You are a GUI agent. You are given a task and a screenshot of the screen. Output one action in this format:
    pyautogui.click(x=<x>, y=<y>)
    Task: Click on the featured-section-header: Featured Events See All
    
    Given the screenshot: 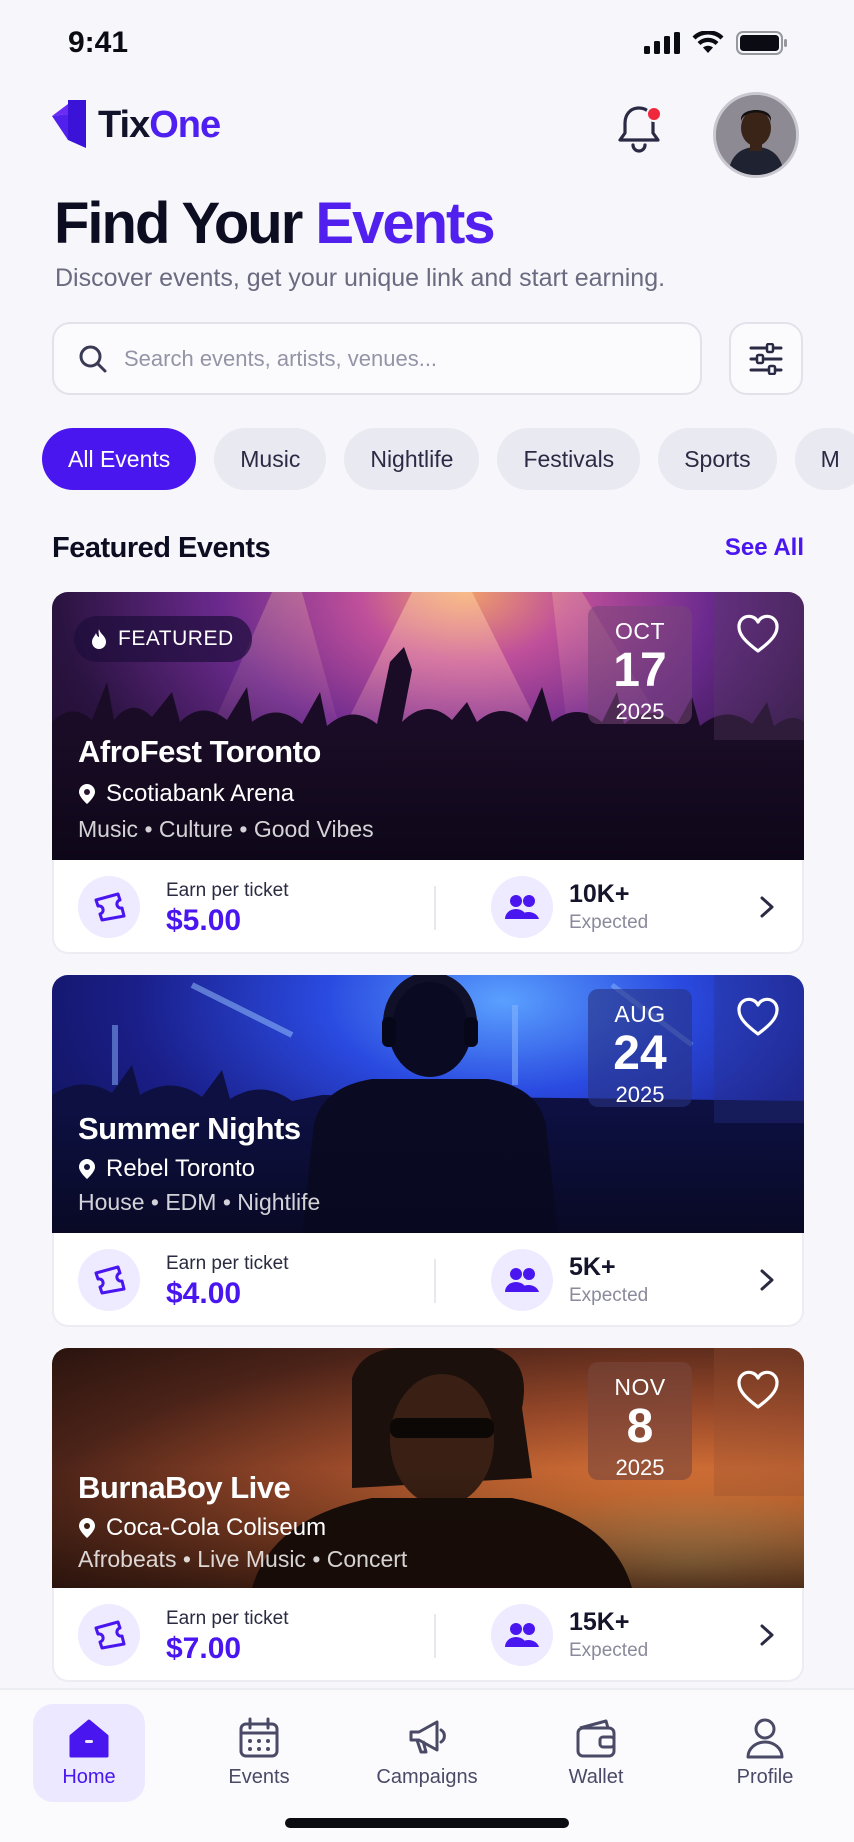 What is the action you would take?
    pyautogui.click(x=428, y=550)
    